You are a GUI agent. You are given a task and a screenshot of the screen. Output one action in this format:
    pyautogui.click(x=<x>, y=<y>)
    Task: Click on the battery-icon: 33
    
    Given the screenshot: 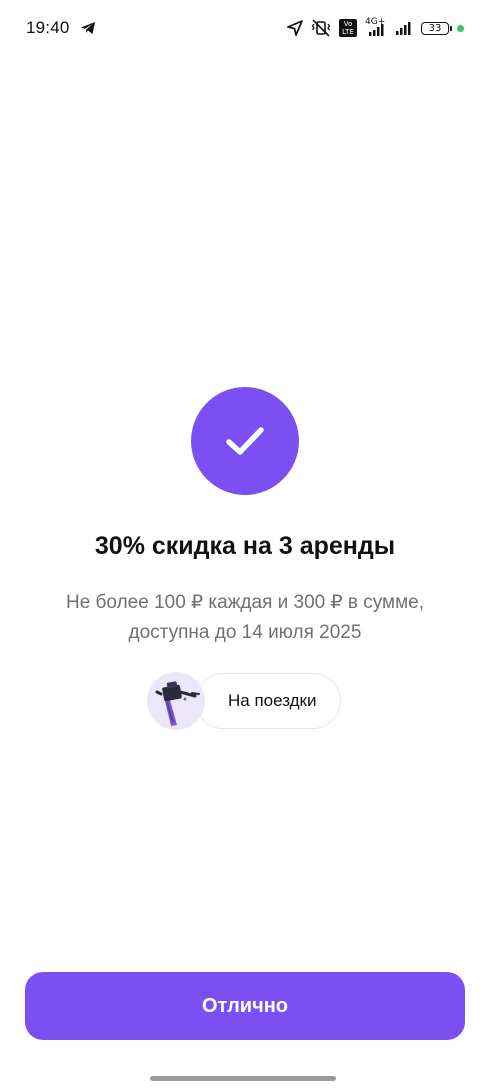 What is the action you would take?
    pyautogui.click(x=436, y=28)
    